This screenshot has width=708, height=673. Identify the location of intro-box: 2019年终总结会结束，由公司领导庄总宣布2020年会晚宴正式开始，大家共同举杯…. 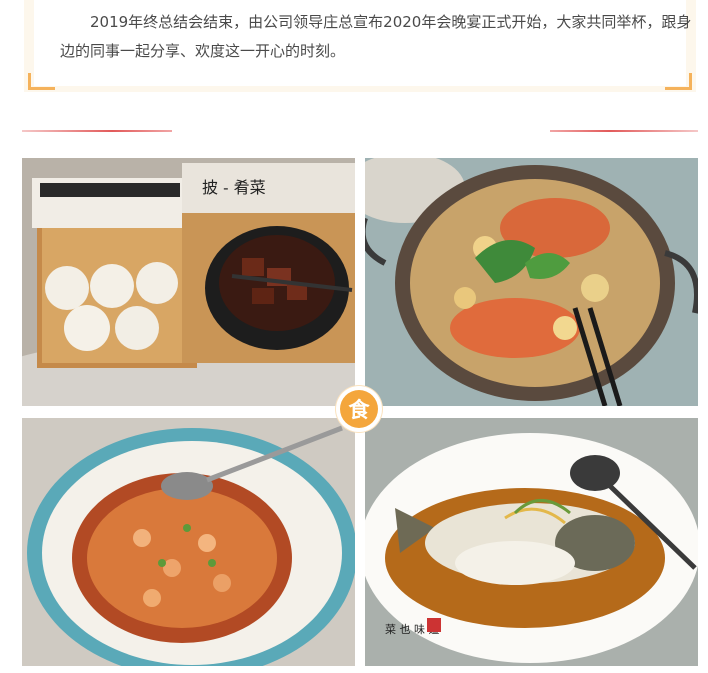
(360, 46).